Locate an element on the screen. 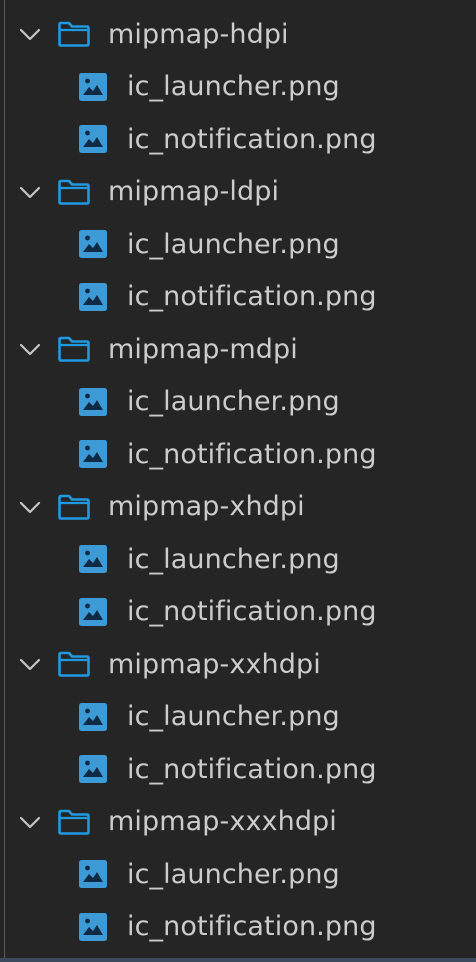 The height and width of the screenshot is (962, 476). folder-label: mipmap-xhdpi is located at coordinates (206, 507).